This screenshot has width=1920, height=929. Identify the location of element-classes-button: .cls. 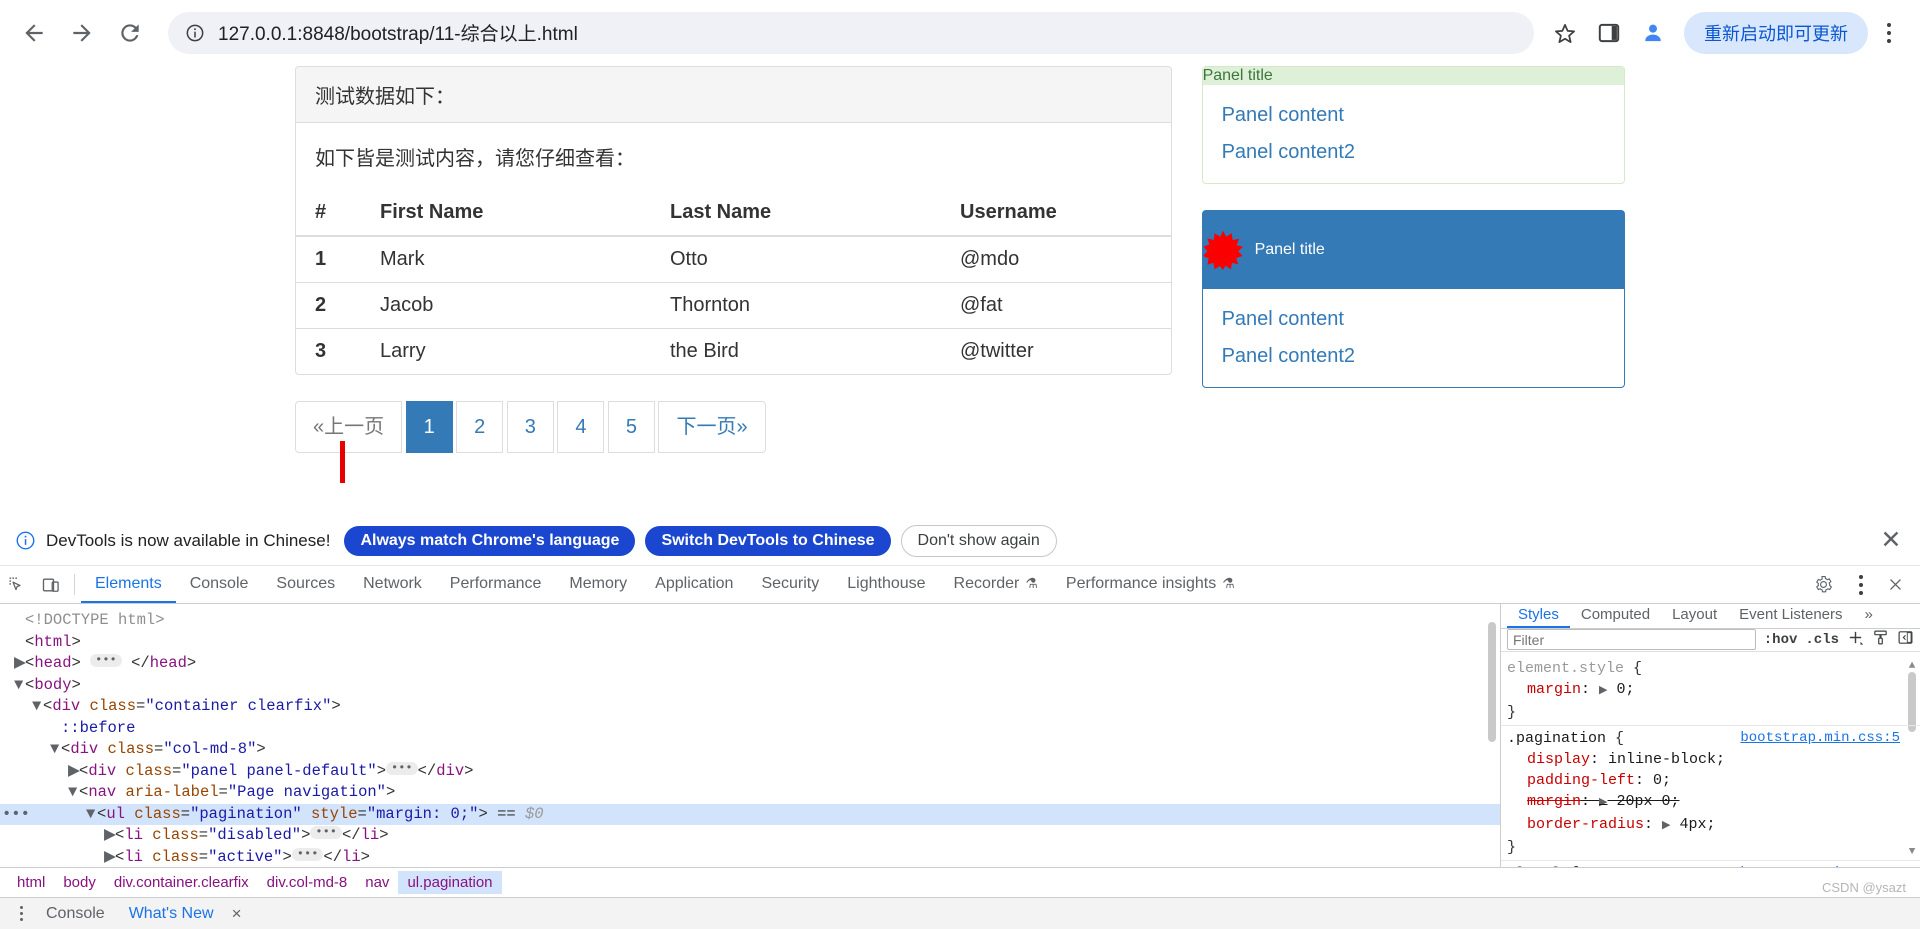
(1822, 640).